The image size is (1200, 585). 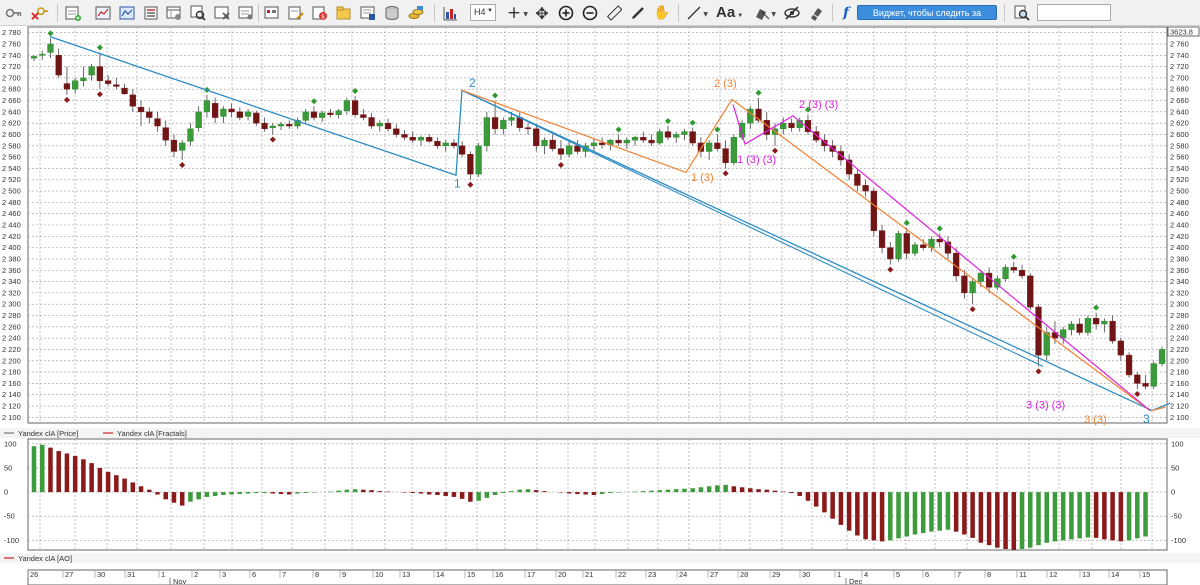 What do you see at coordinates (480, 12) in the screenshot?
I see `timeframe-value: H4` at bounding box center [480, 12].